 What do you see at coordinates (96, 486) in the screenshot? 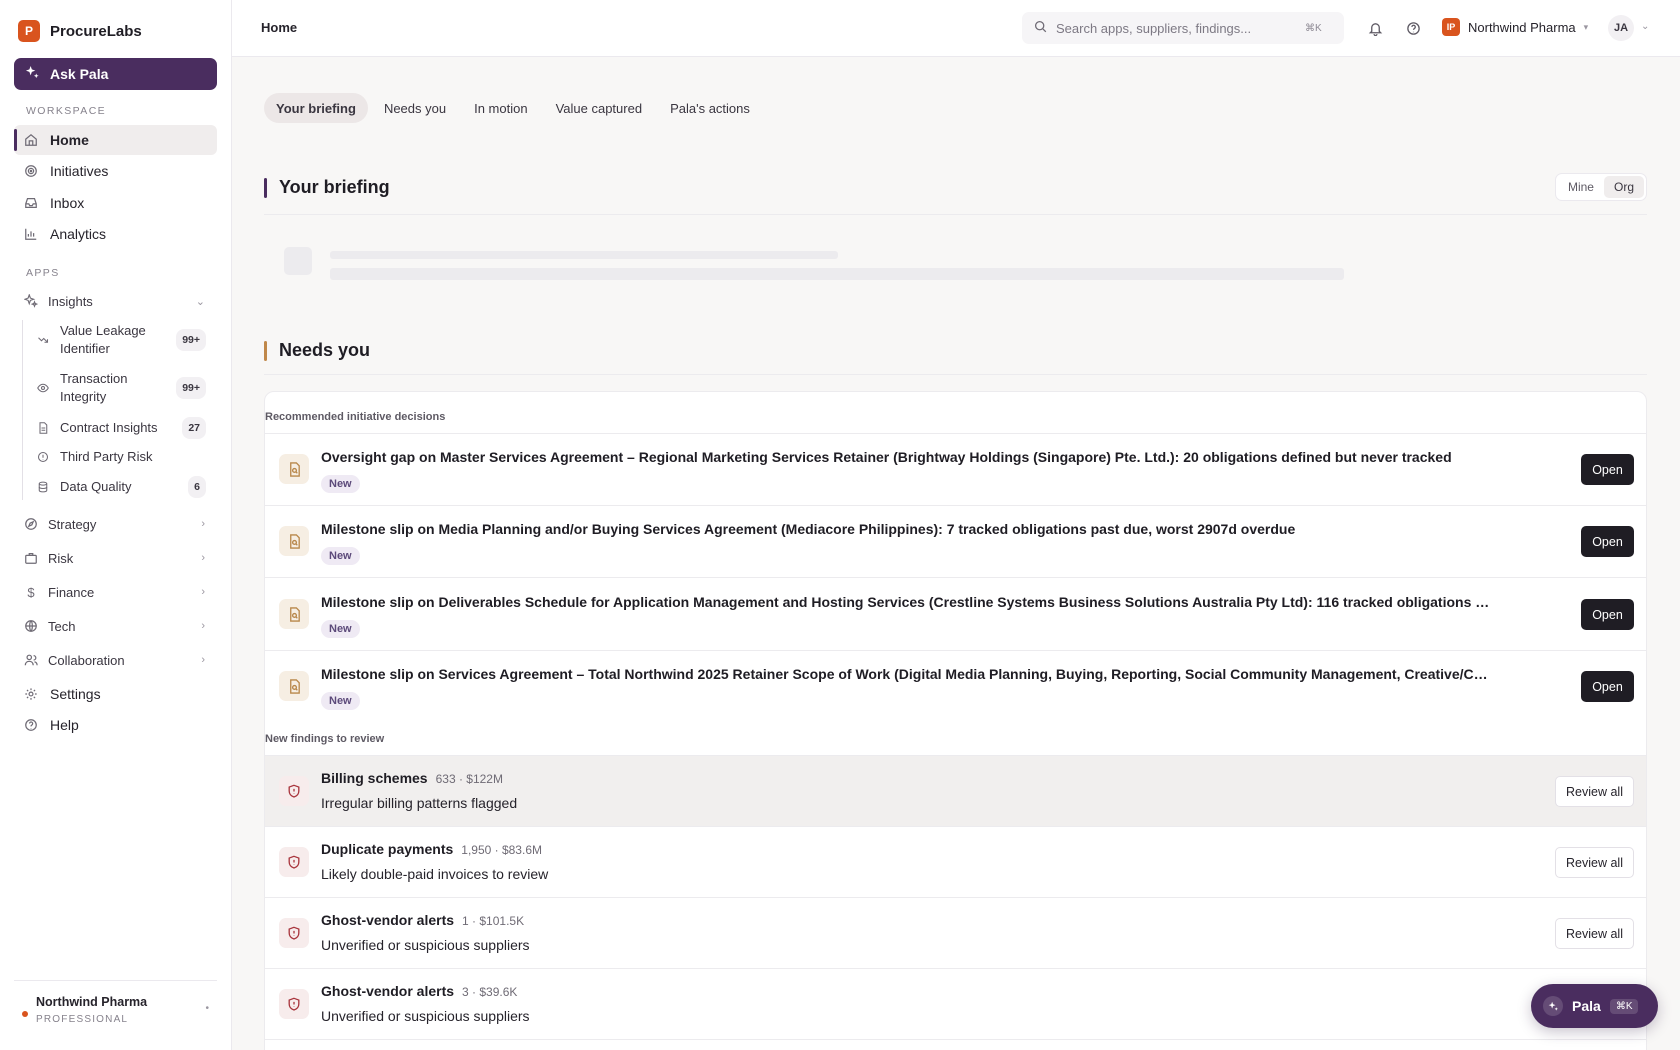
I see `sub-item-label: Data Quality` at bounding box center [96, 486].